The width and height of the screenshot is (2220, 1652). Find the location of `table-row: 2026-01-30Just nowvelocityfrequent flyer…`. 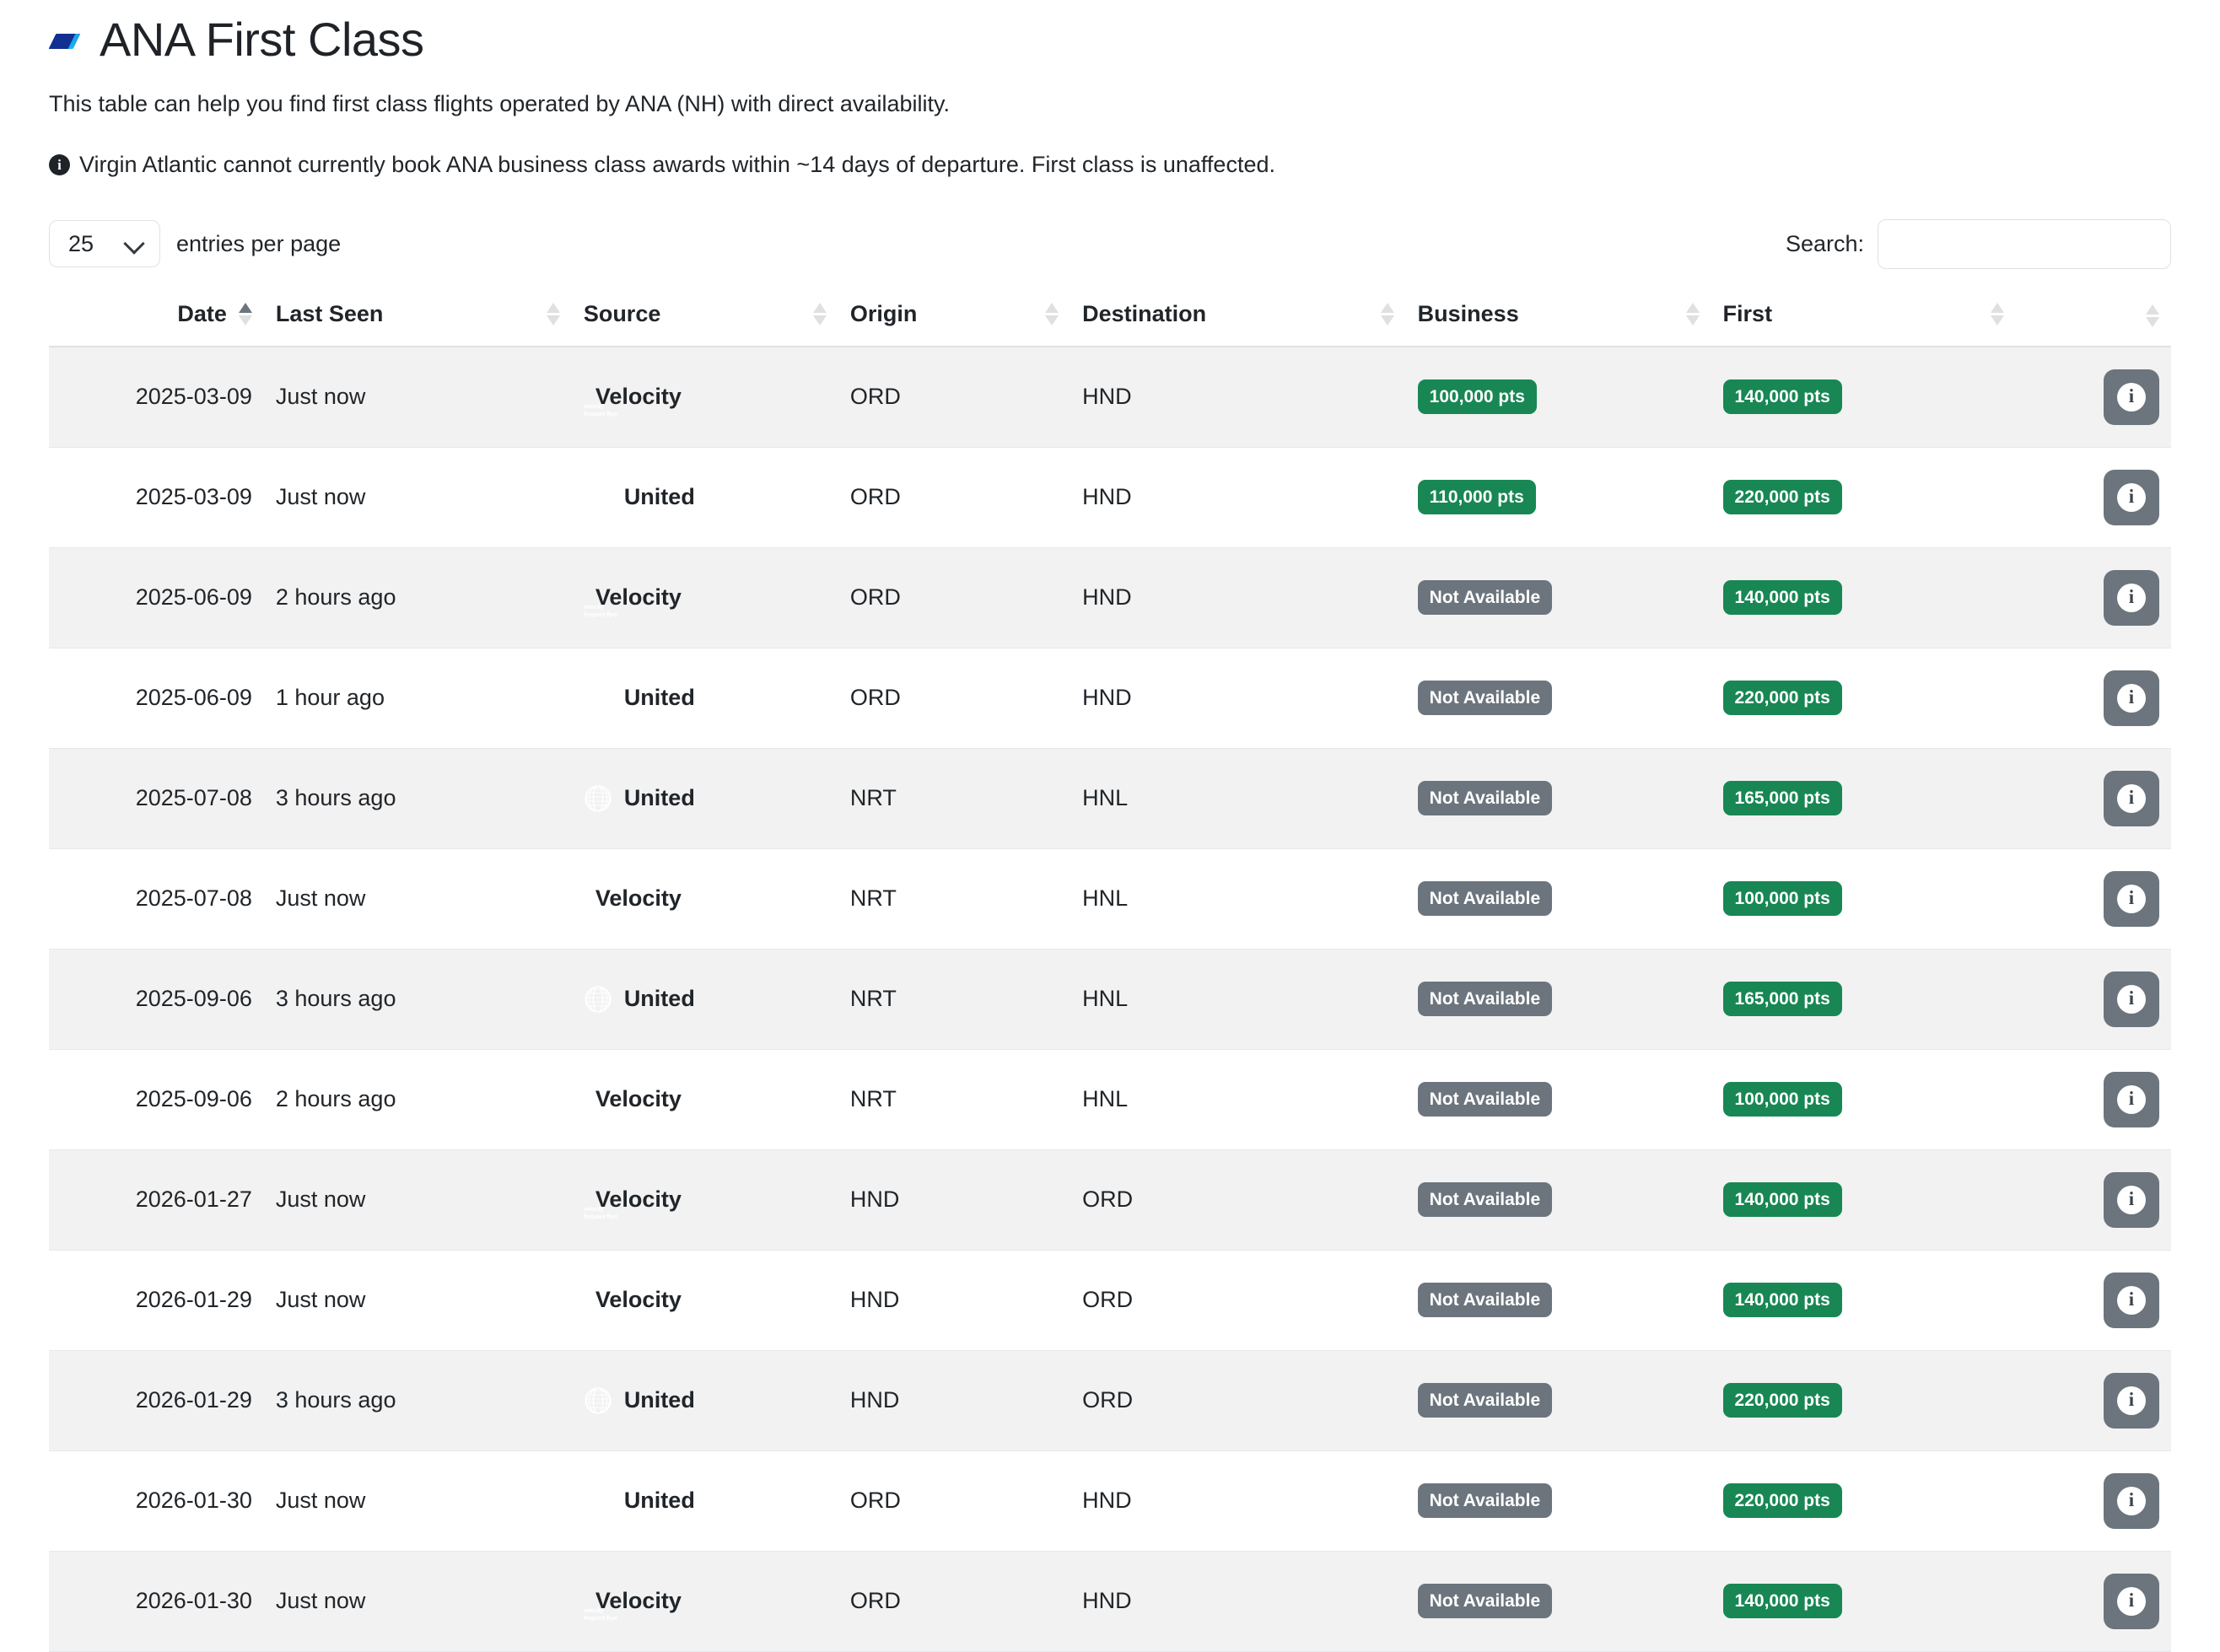

table-row: 2026-01-30Just nowvelocityfrequent flyer… is located at coordinates (1110, 1602).